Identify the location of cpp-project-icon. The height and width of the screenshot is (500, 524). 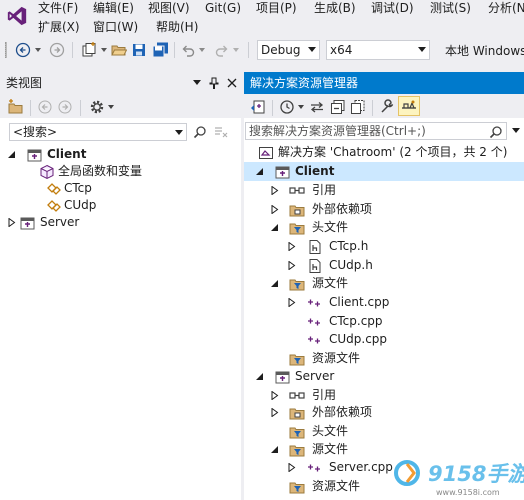
(282, 172).